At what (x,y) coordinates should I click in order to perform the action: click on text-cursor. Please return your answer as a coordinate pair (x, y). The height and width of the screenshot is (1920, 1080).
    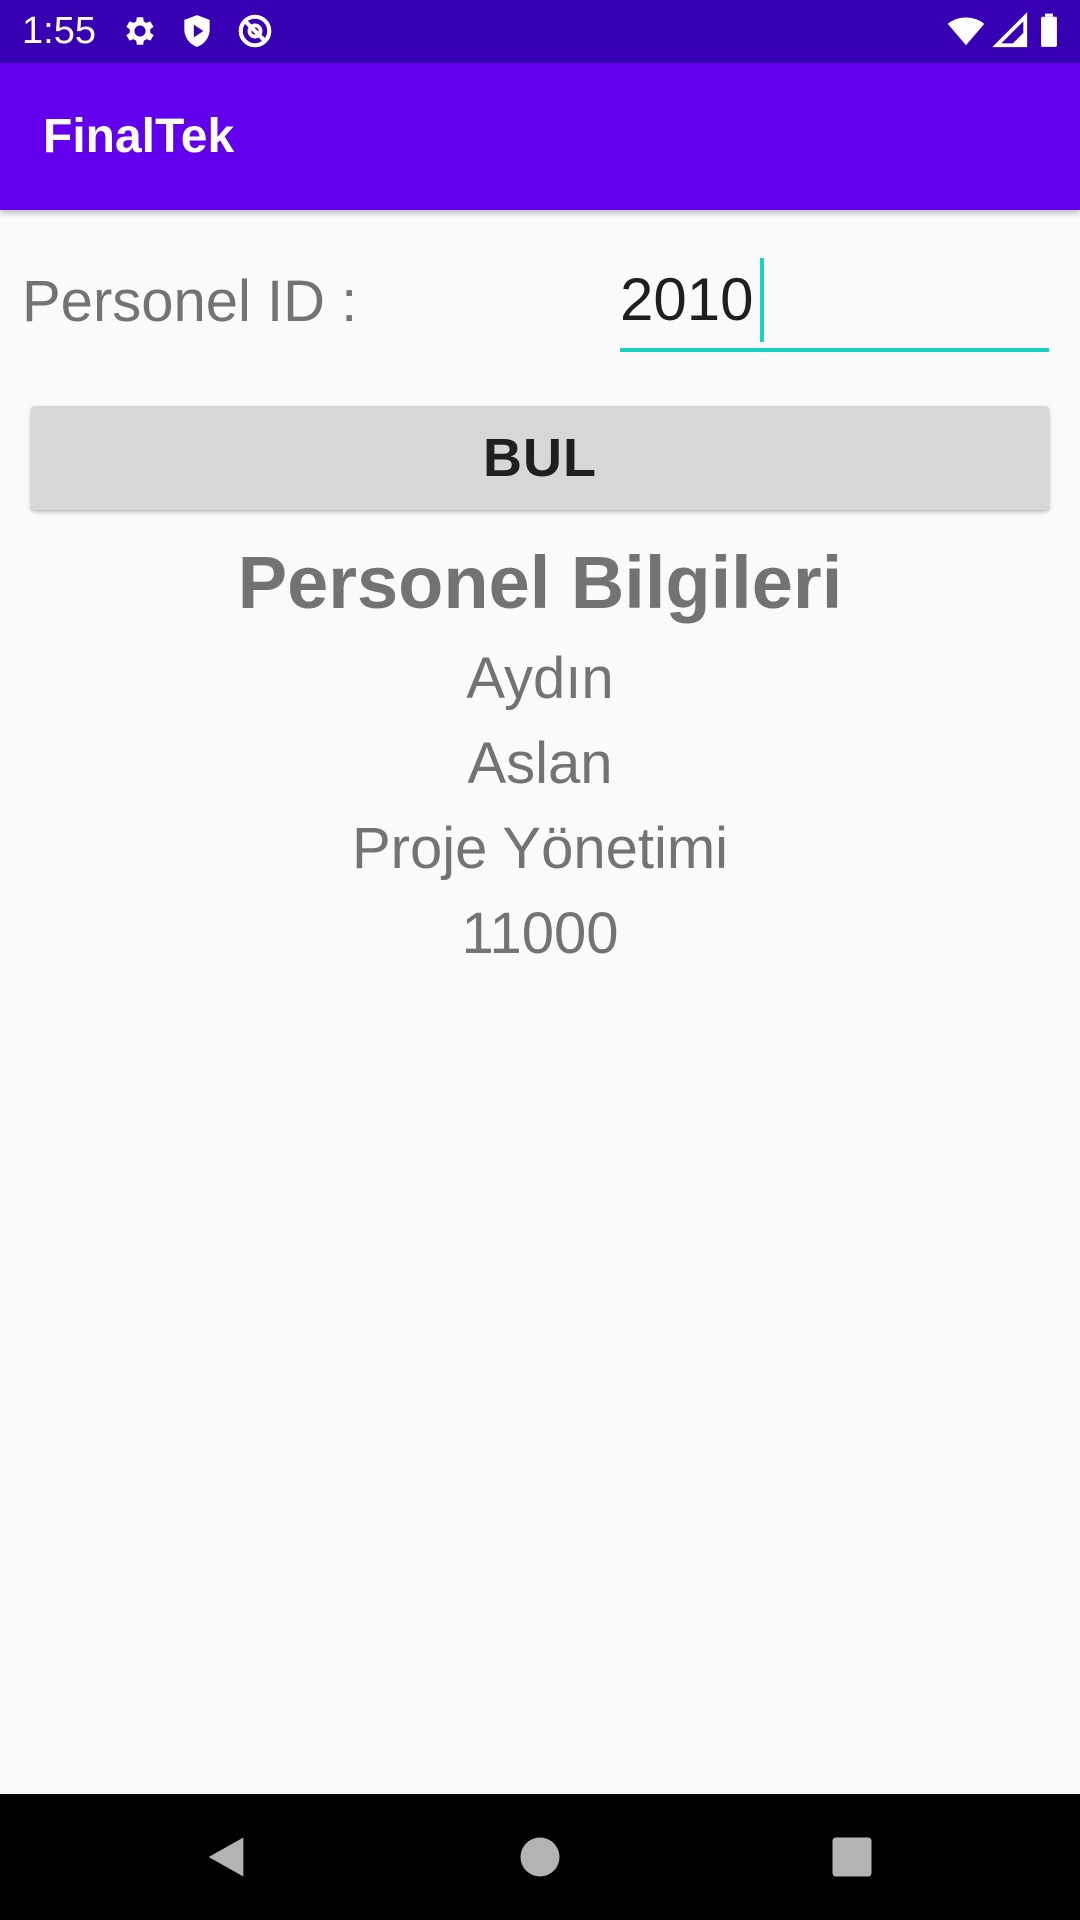
    Looking at the image, I should click on (762, 300).